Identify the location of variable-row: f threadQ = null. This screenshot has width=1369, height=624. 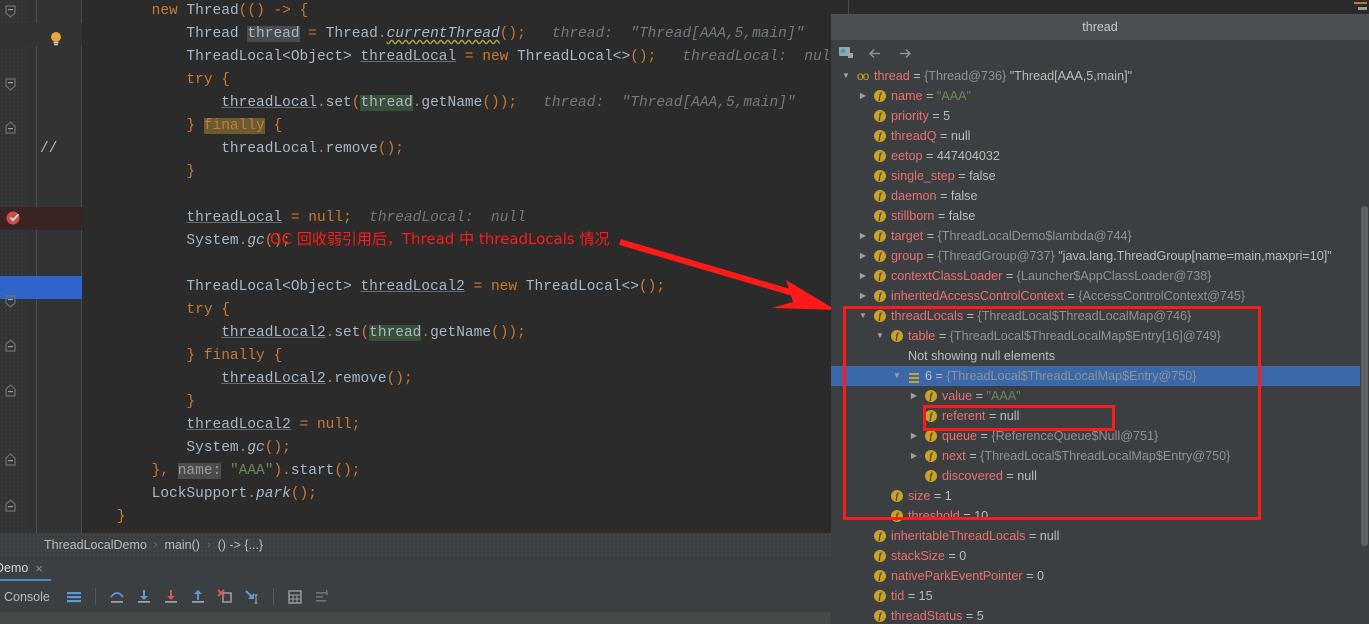
(1100, 136).